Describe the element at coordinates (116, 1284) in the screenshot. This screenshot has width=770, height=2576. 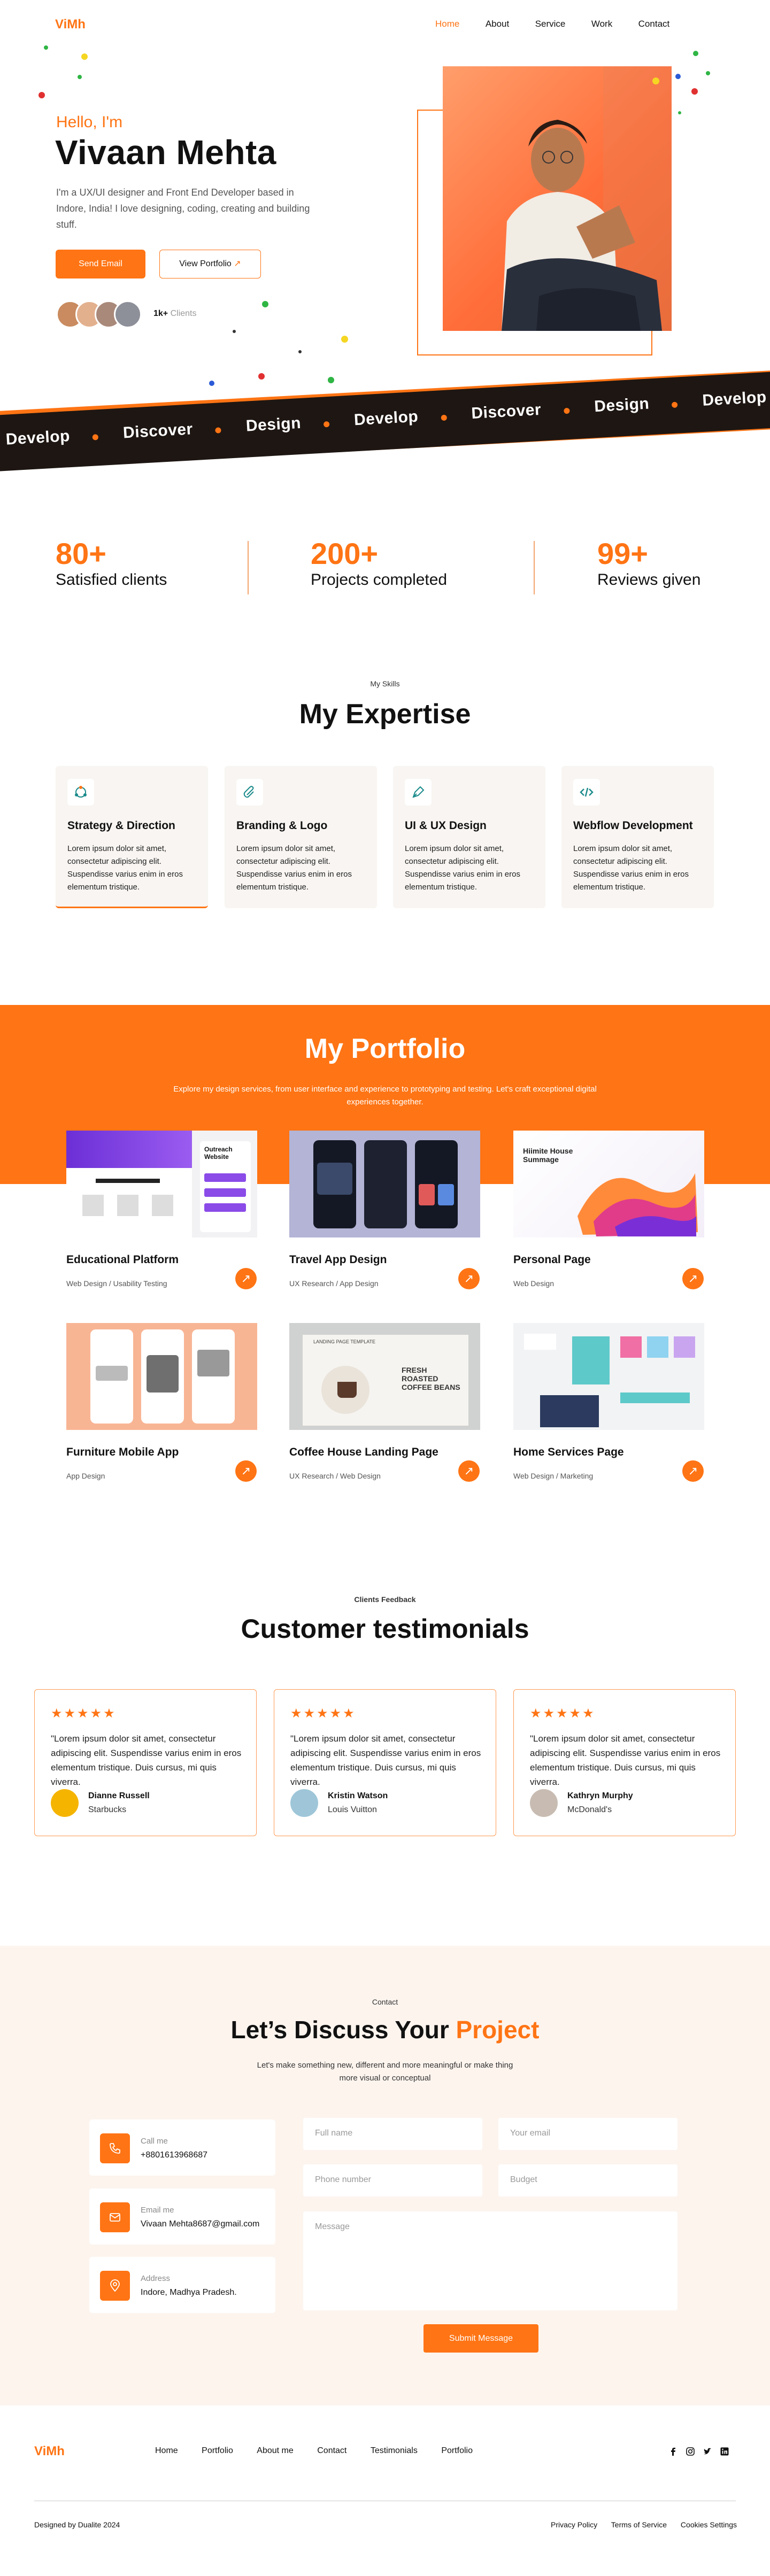
I see `portfolio-sub: Web Design / Usability Testing` at that location.